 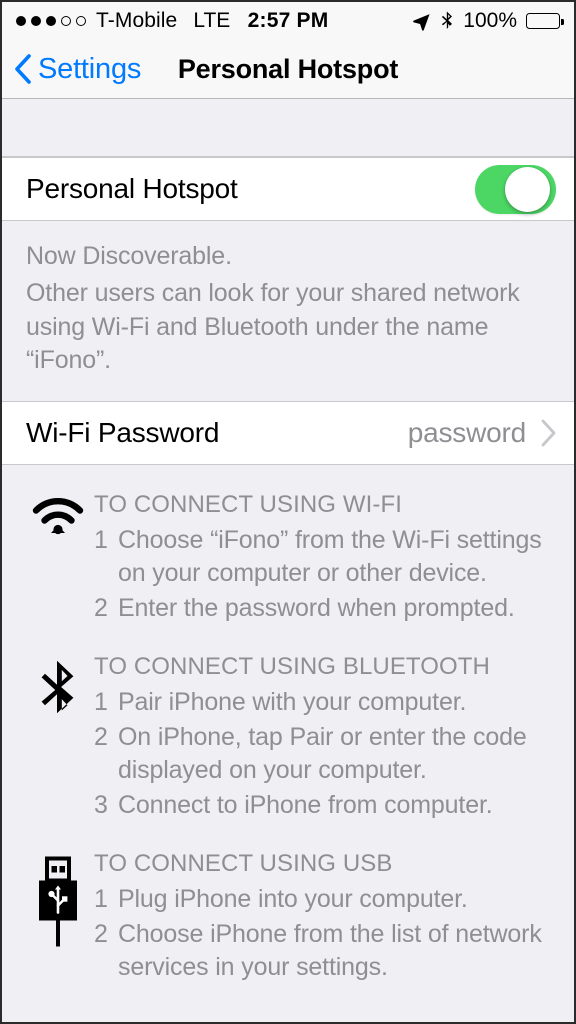 I want to click on status-bar: T-Mobile LTE 2:57 PM 100%, so click(x=288, y=21).